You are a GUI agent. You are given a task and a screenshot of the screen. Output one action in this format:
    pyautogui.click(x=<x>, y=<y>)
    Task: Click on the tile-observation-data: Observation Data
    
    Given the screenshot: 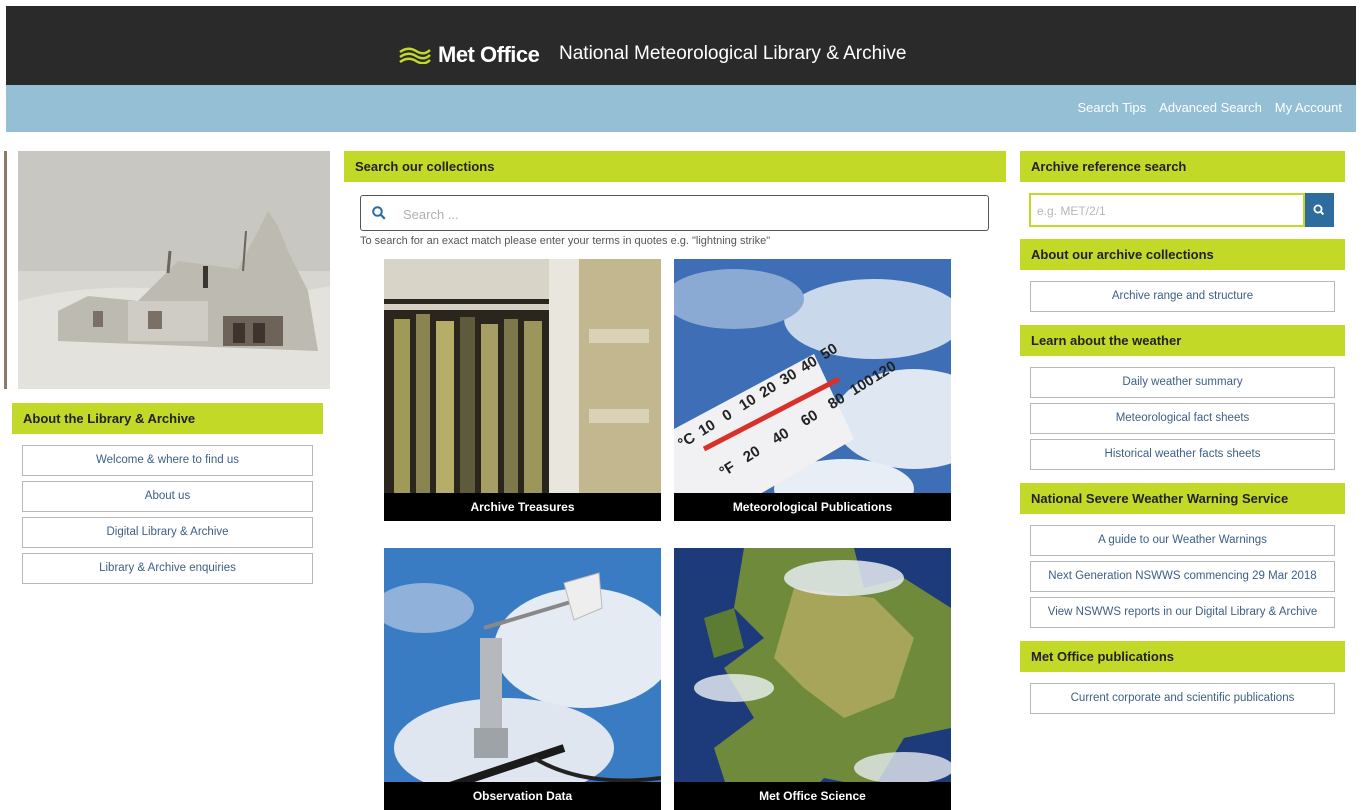 What is the action you would take?
    pyautogui.click(x=522, y=679)
    